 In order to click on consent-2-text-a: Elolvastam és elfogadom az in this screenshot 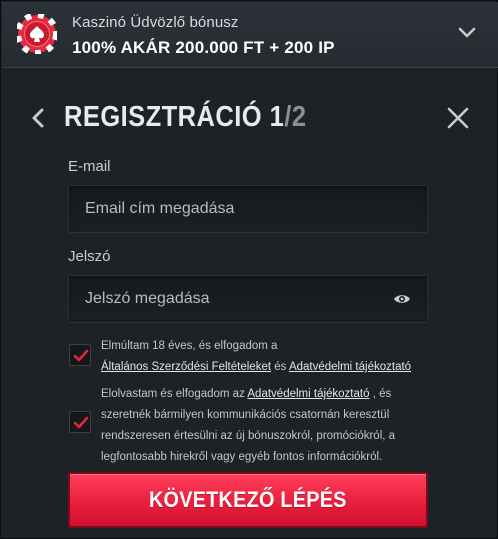, I will do `click(174, 394)`.